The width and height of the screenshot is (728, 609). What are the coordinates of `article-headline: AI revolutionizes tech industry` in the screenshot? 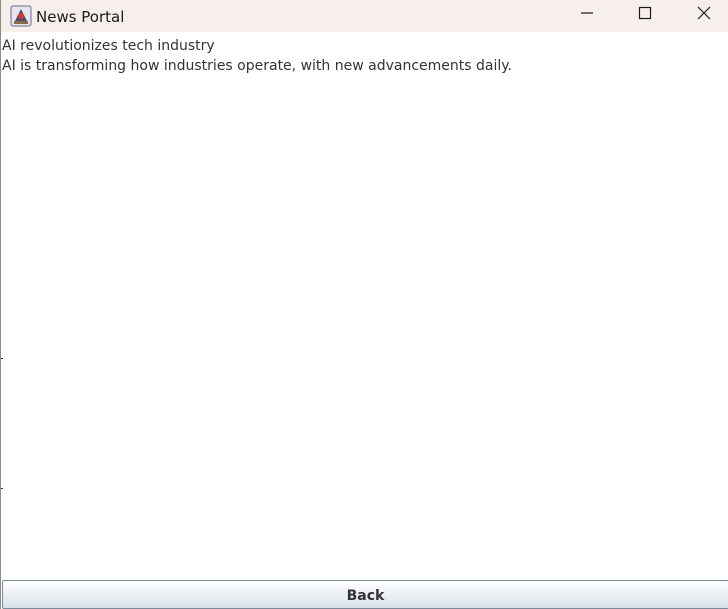 It's located at (108, 46).